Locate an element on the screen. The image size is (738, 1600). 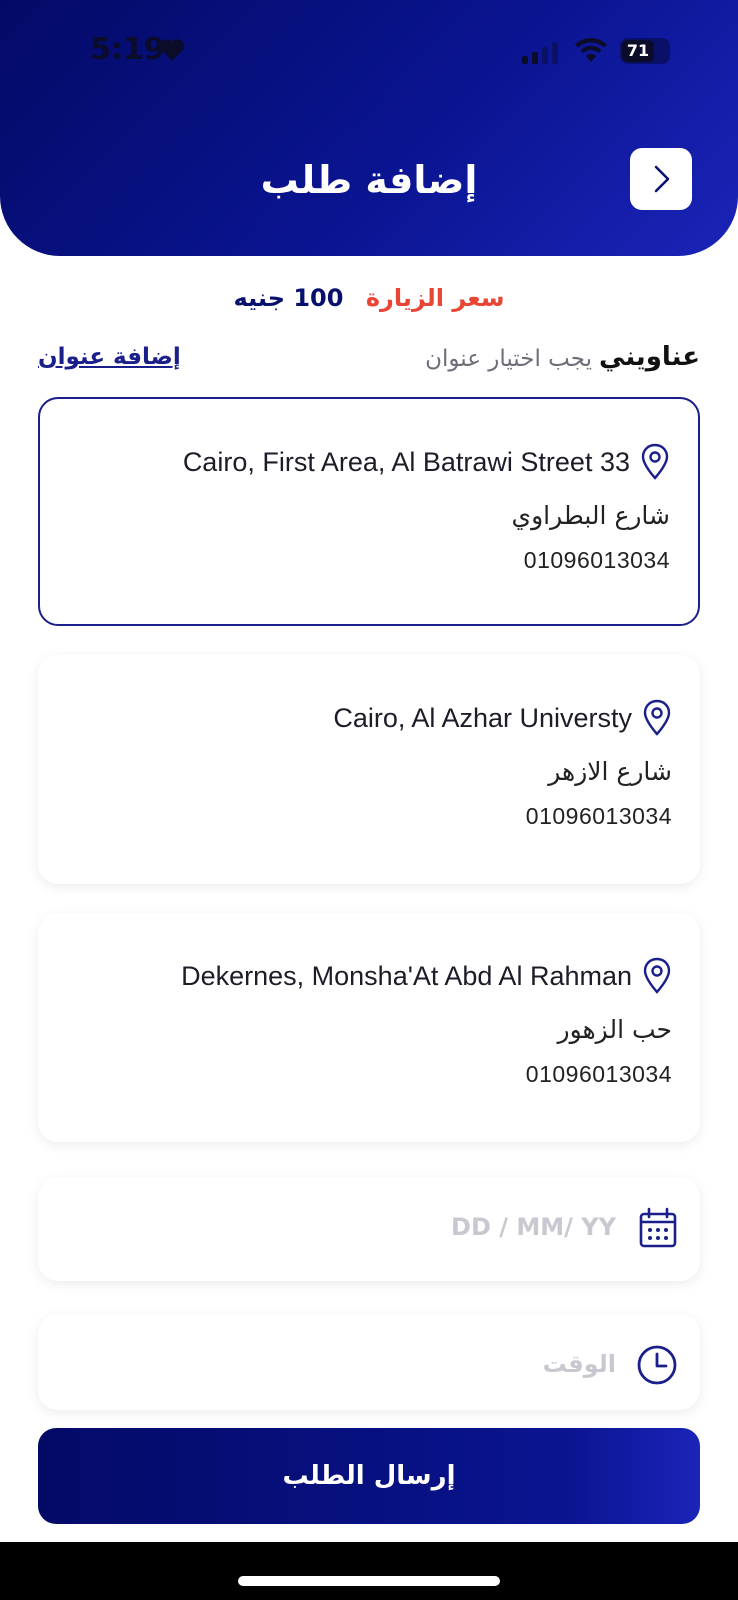
add-address-link: إضافة عنوان is located at coordinates (109, 357).